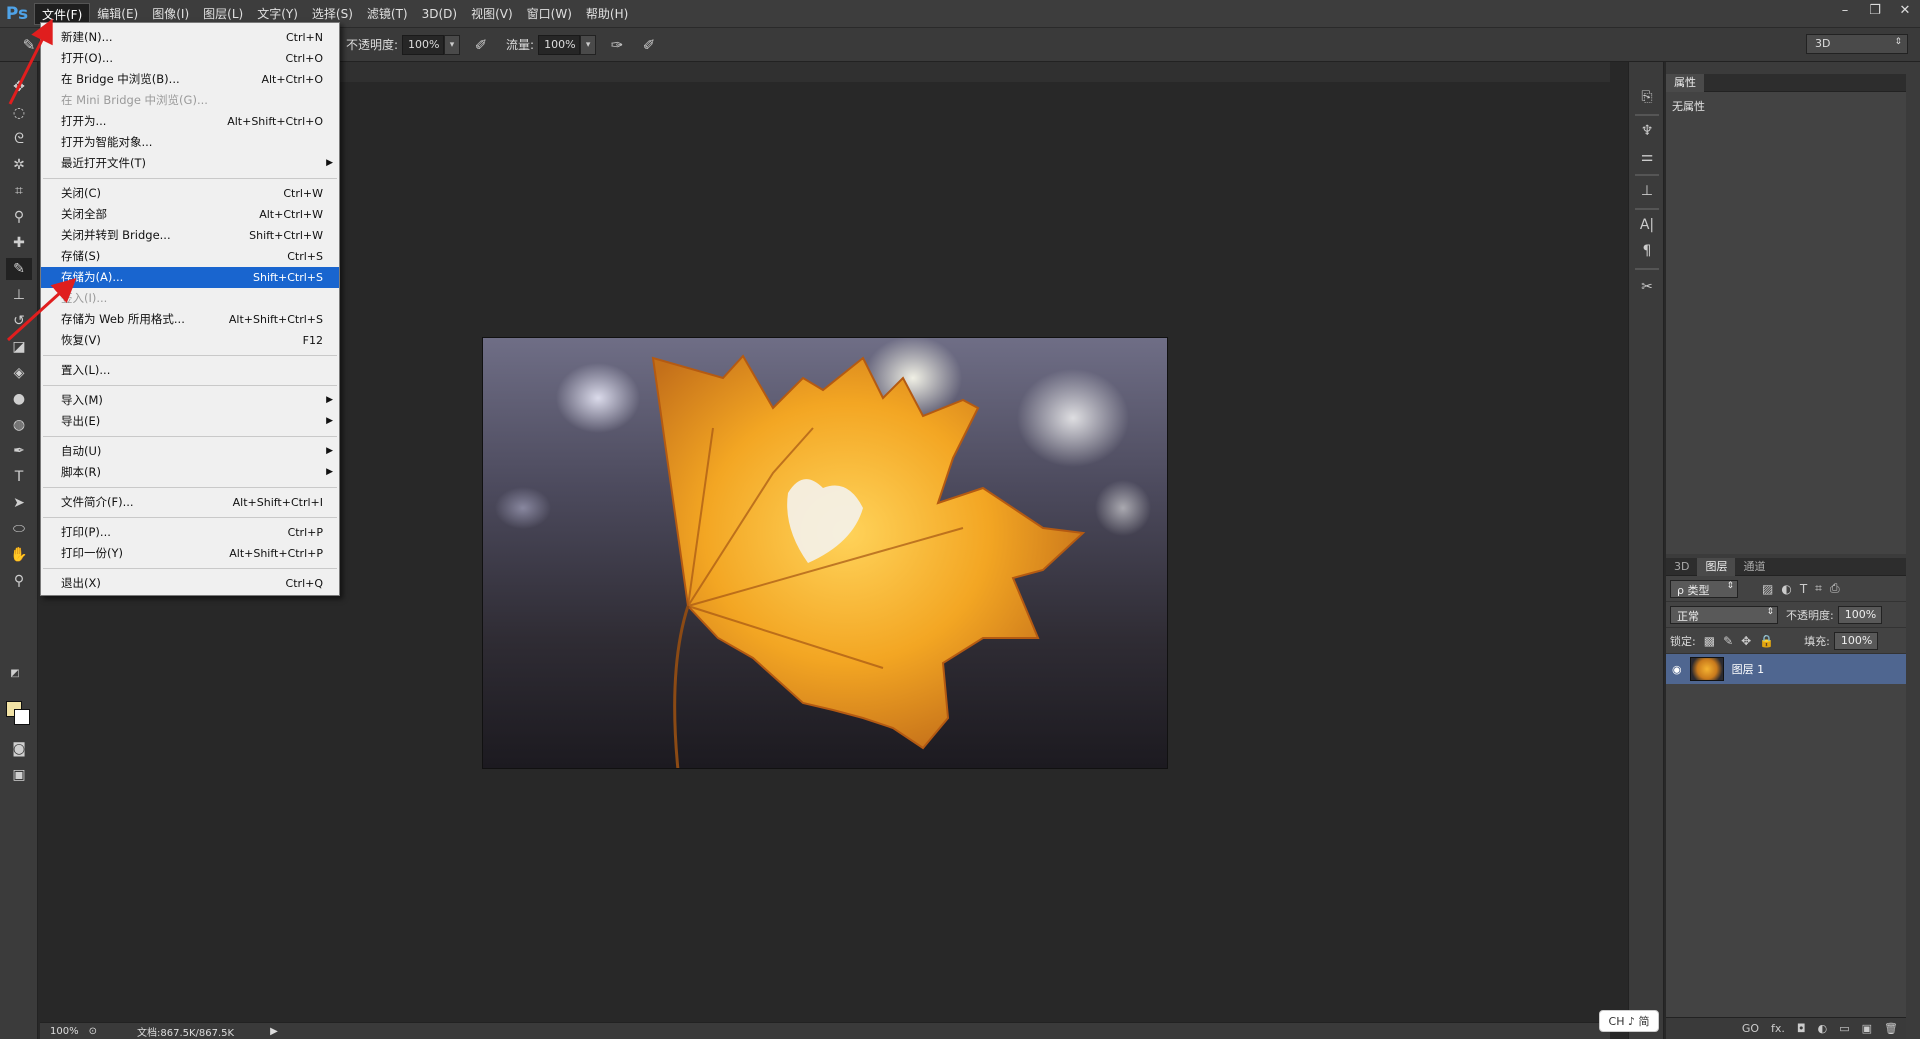  I want to click on opacity-dropdown-icon: ▾, so click(452, 44).